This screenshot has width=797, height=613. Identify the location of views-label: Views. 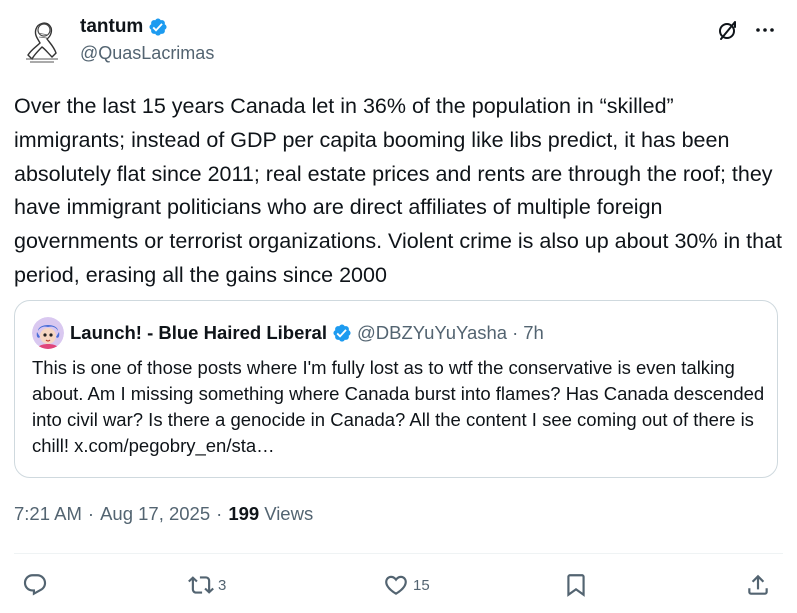
(289, 513).